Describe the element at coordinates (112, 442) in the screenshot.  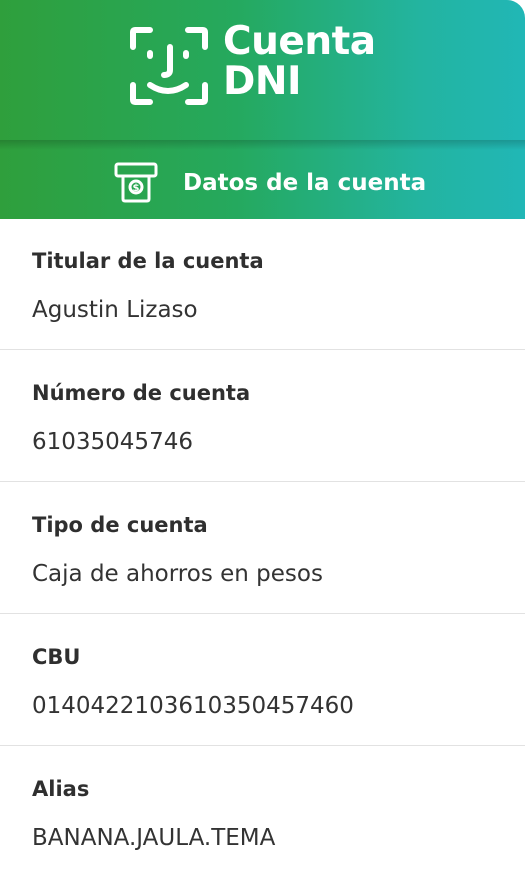
I see `field-value: 61035045746` at that location.